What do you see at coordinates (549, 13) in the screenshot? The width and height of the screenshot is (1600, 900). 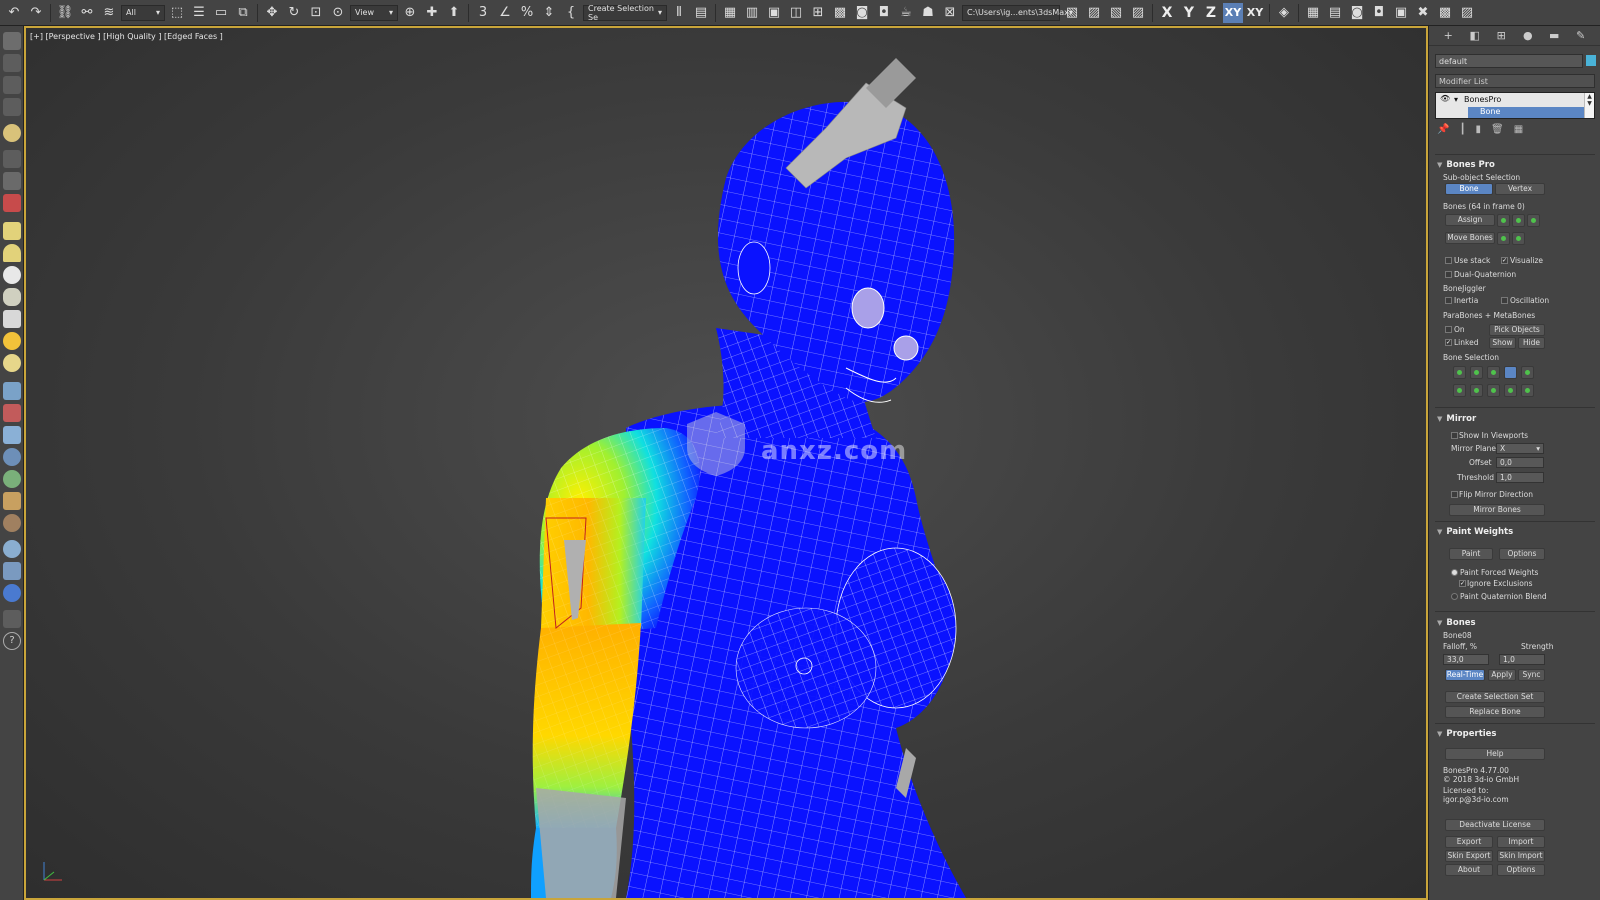 I see `spinner-snap-icon: ⇕` at bounding box center [549, 13].